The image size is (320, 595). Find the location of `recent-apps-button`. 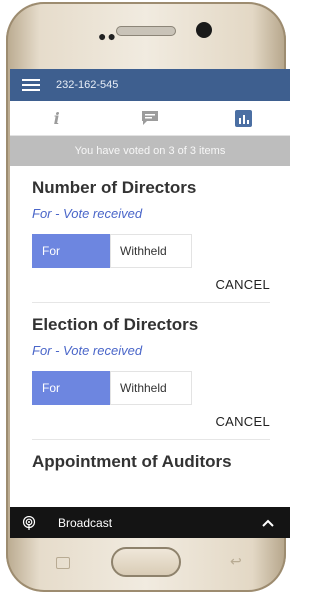

recent-apps-button is located at coordinates (63, 563).